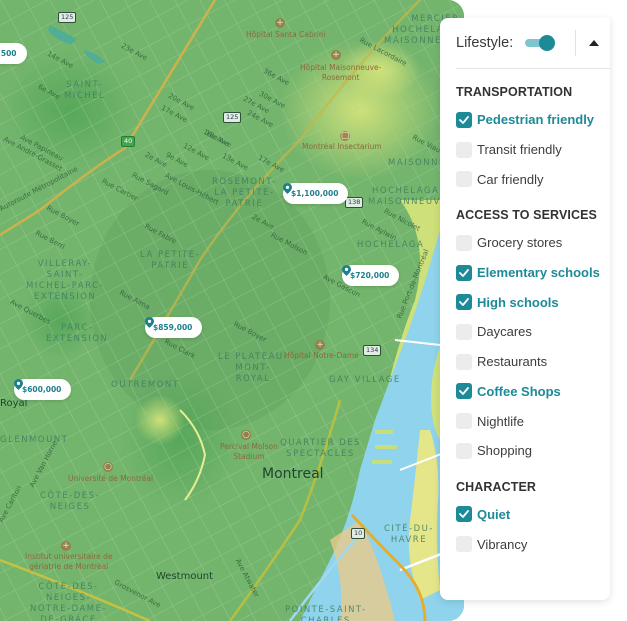  I want to click on option-label: Vibrancy, so click(502, 544).